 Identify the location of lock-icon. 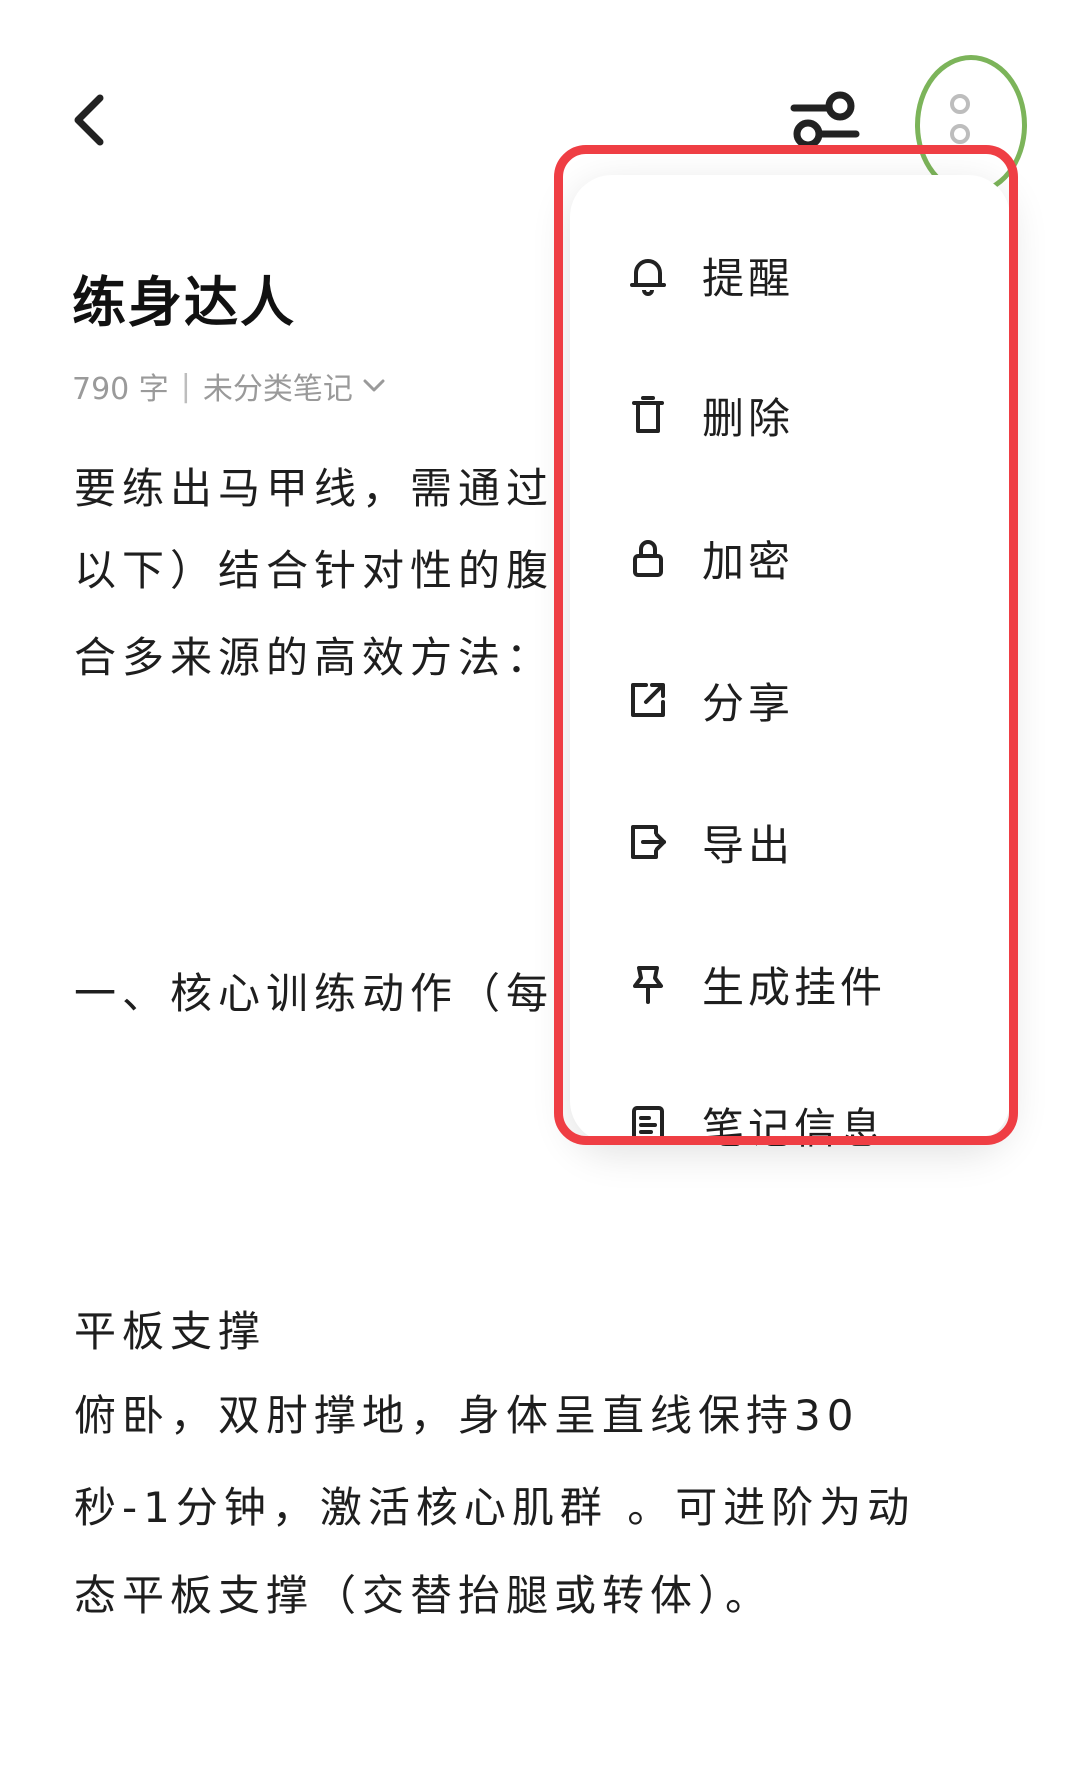
(648, 558).